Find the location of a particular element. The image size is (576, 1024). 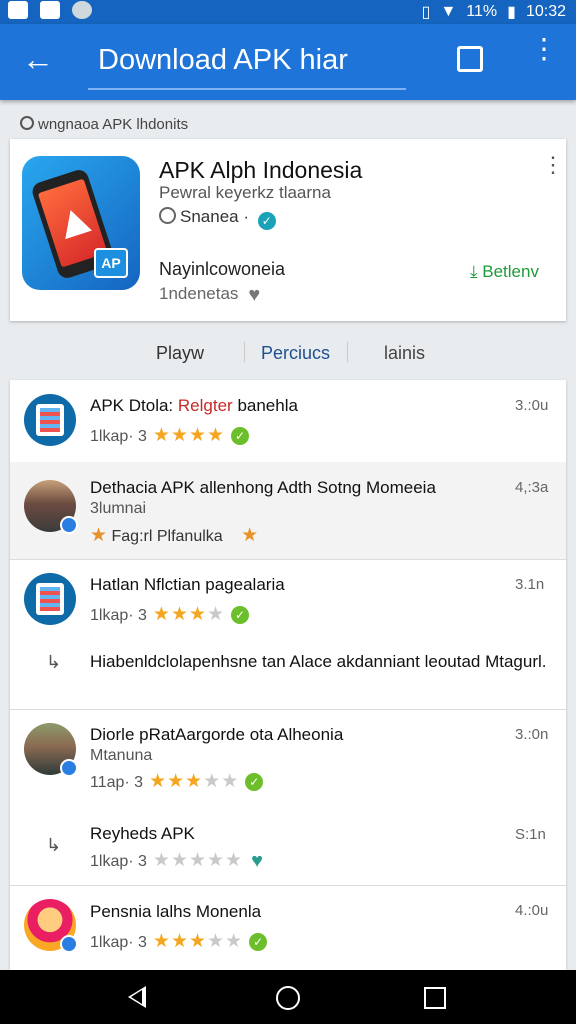

tab-bar: Playw Perciucs lainis is located at coordinates (288, 353).